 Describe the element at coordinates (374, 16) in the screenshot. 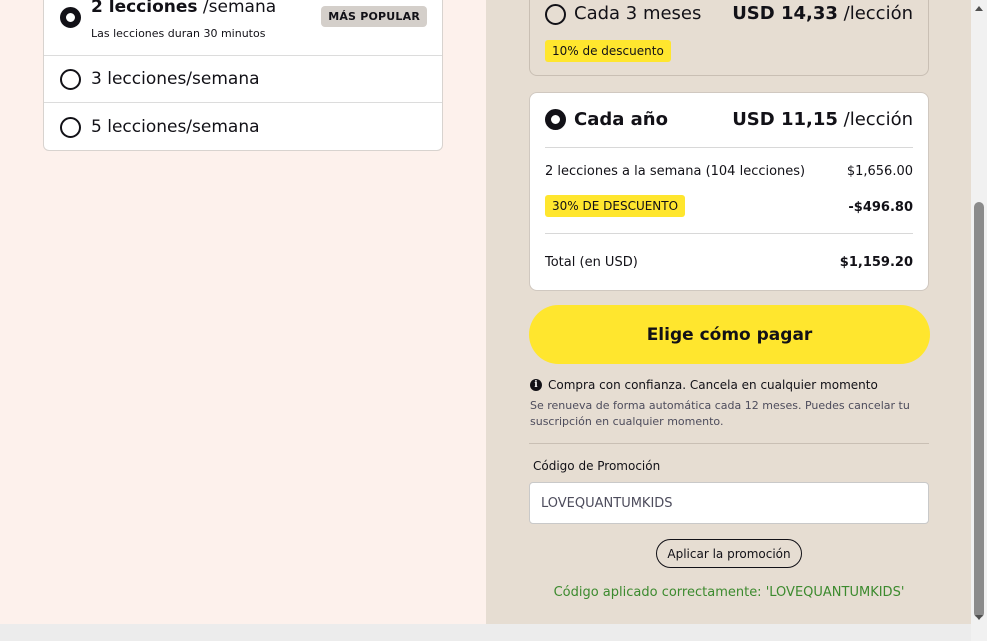

I see `most-popular-badge: MÁS POPULAR` at that location.